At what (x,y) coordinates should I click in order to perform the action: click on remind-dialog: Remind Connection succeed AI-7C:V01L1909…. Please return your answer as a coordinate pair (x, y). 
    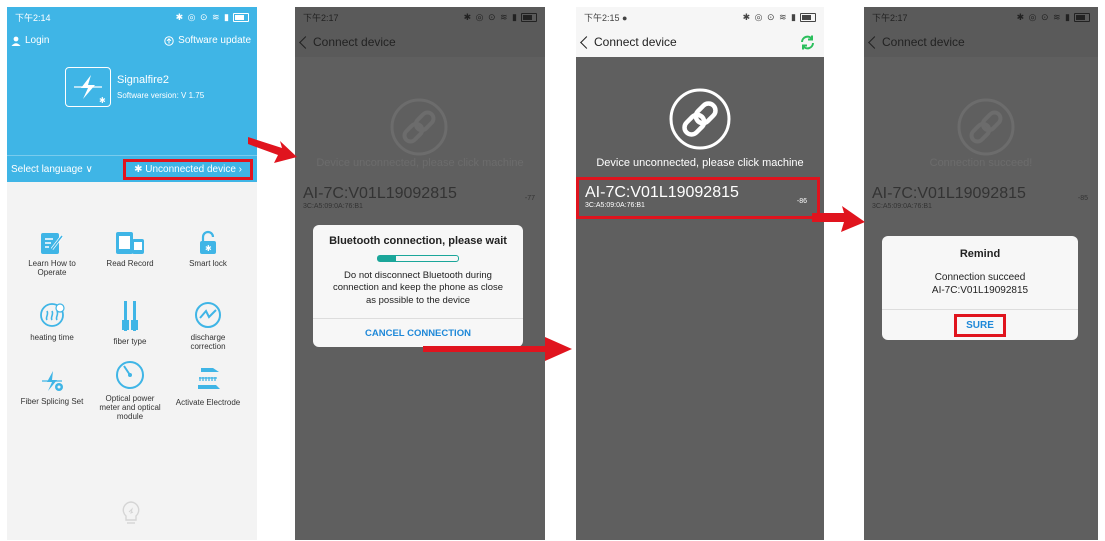
    Looking at the image, I should click on (980, 288).